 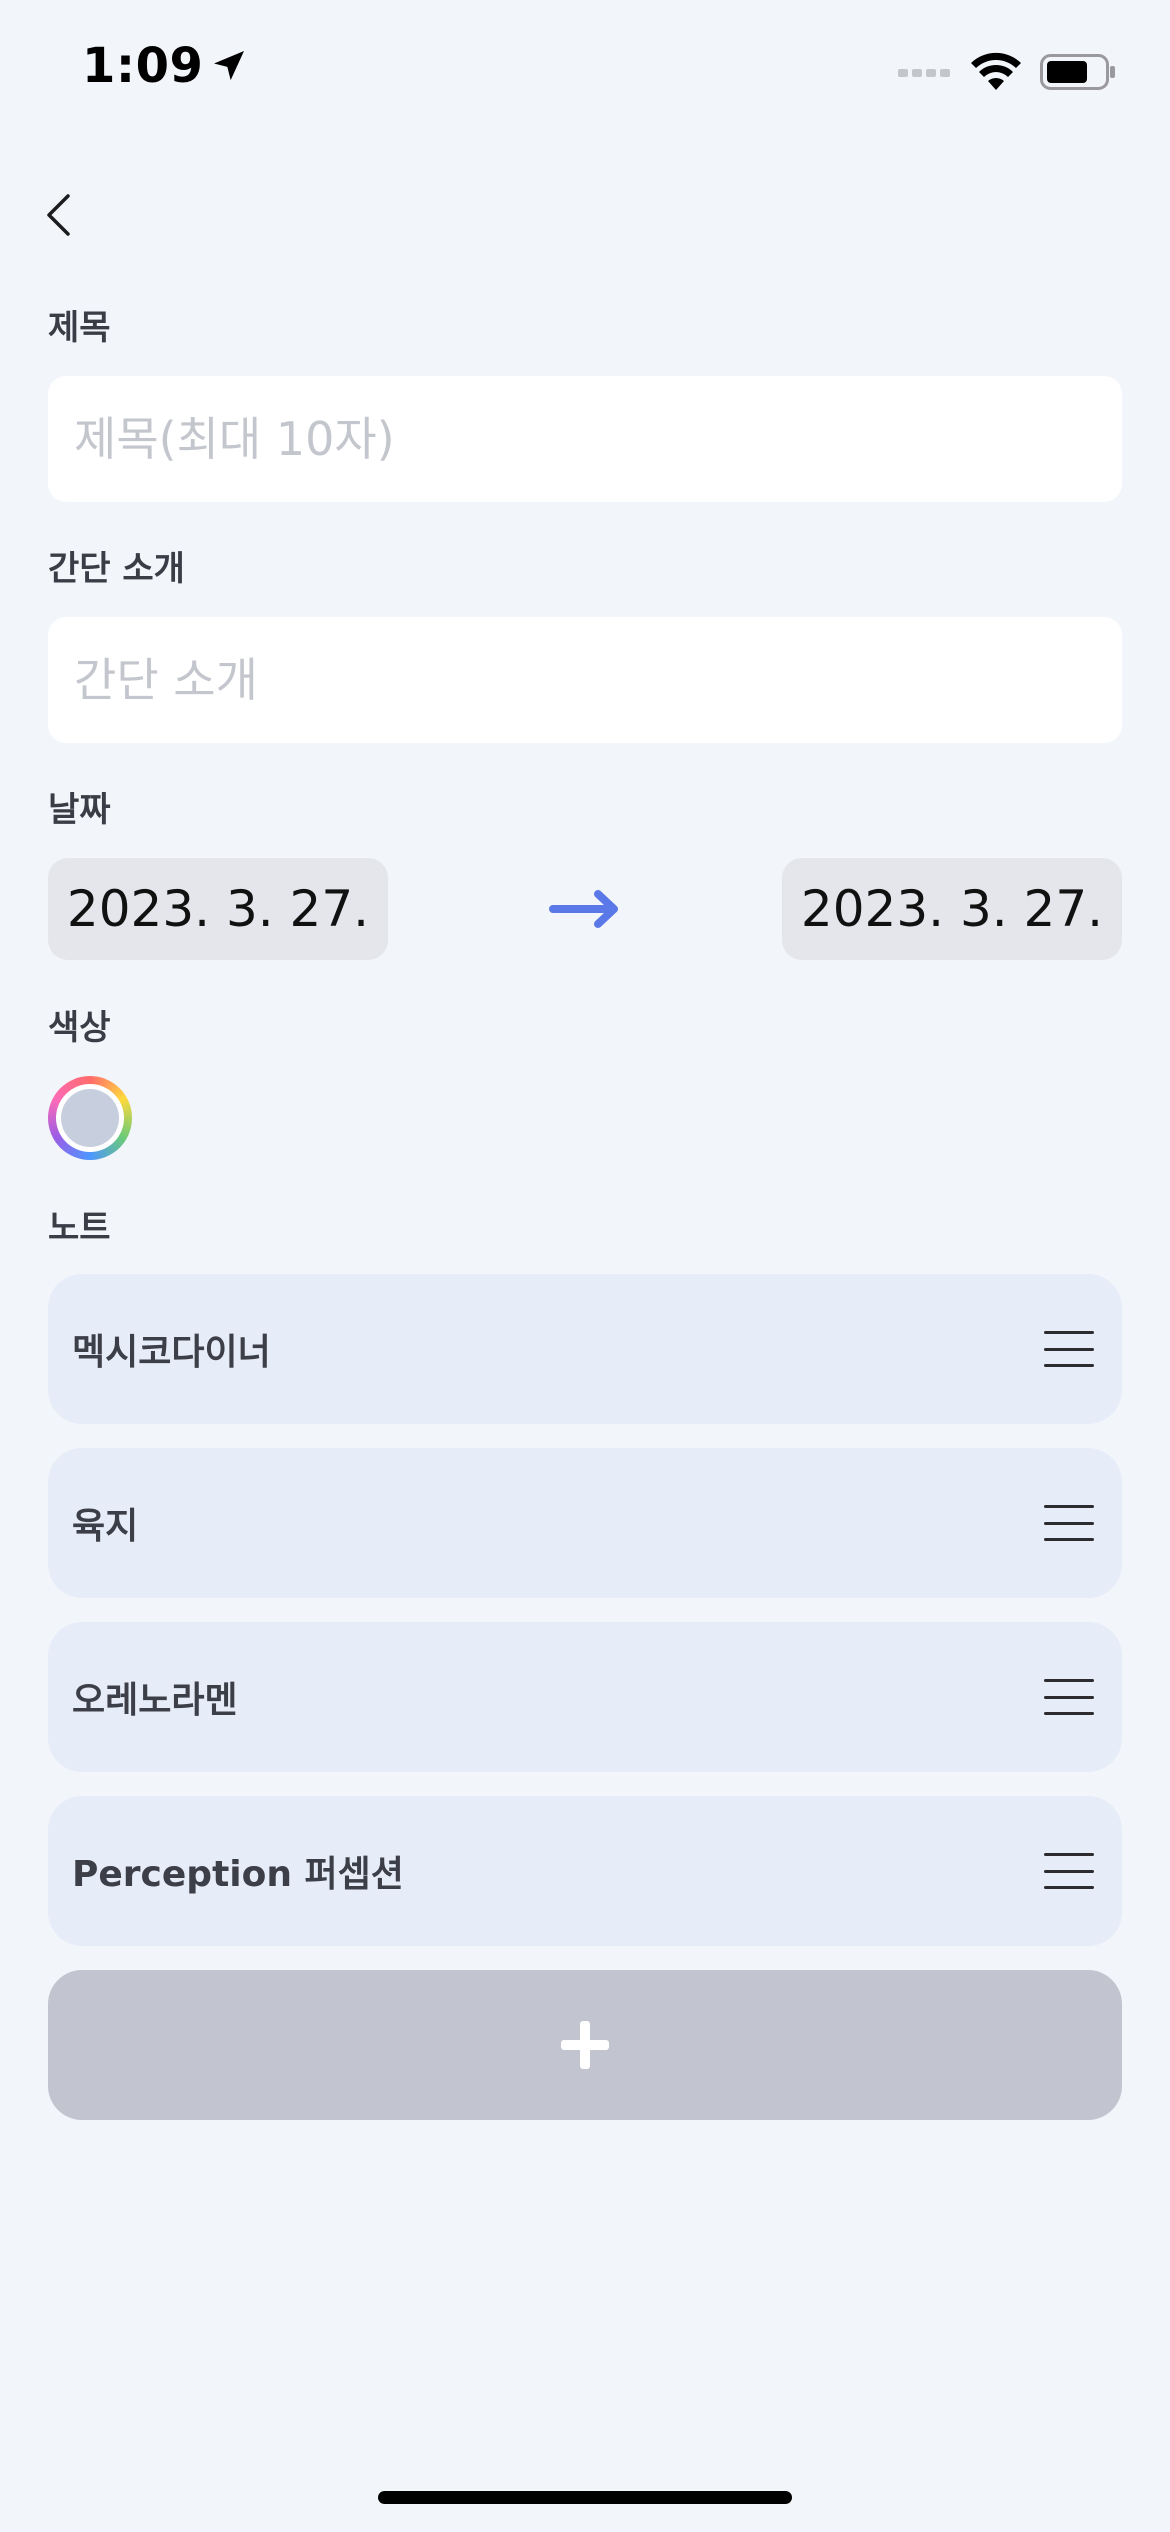 I want to click on note-item: 멕시코다이너, so click(x=585, y=1349).